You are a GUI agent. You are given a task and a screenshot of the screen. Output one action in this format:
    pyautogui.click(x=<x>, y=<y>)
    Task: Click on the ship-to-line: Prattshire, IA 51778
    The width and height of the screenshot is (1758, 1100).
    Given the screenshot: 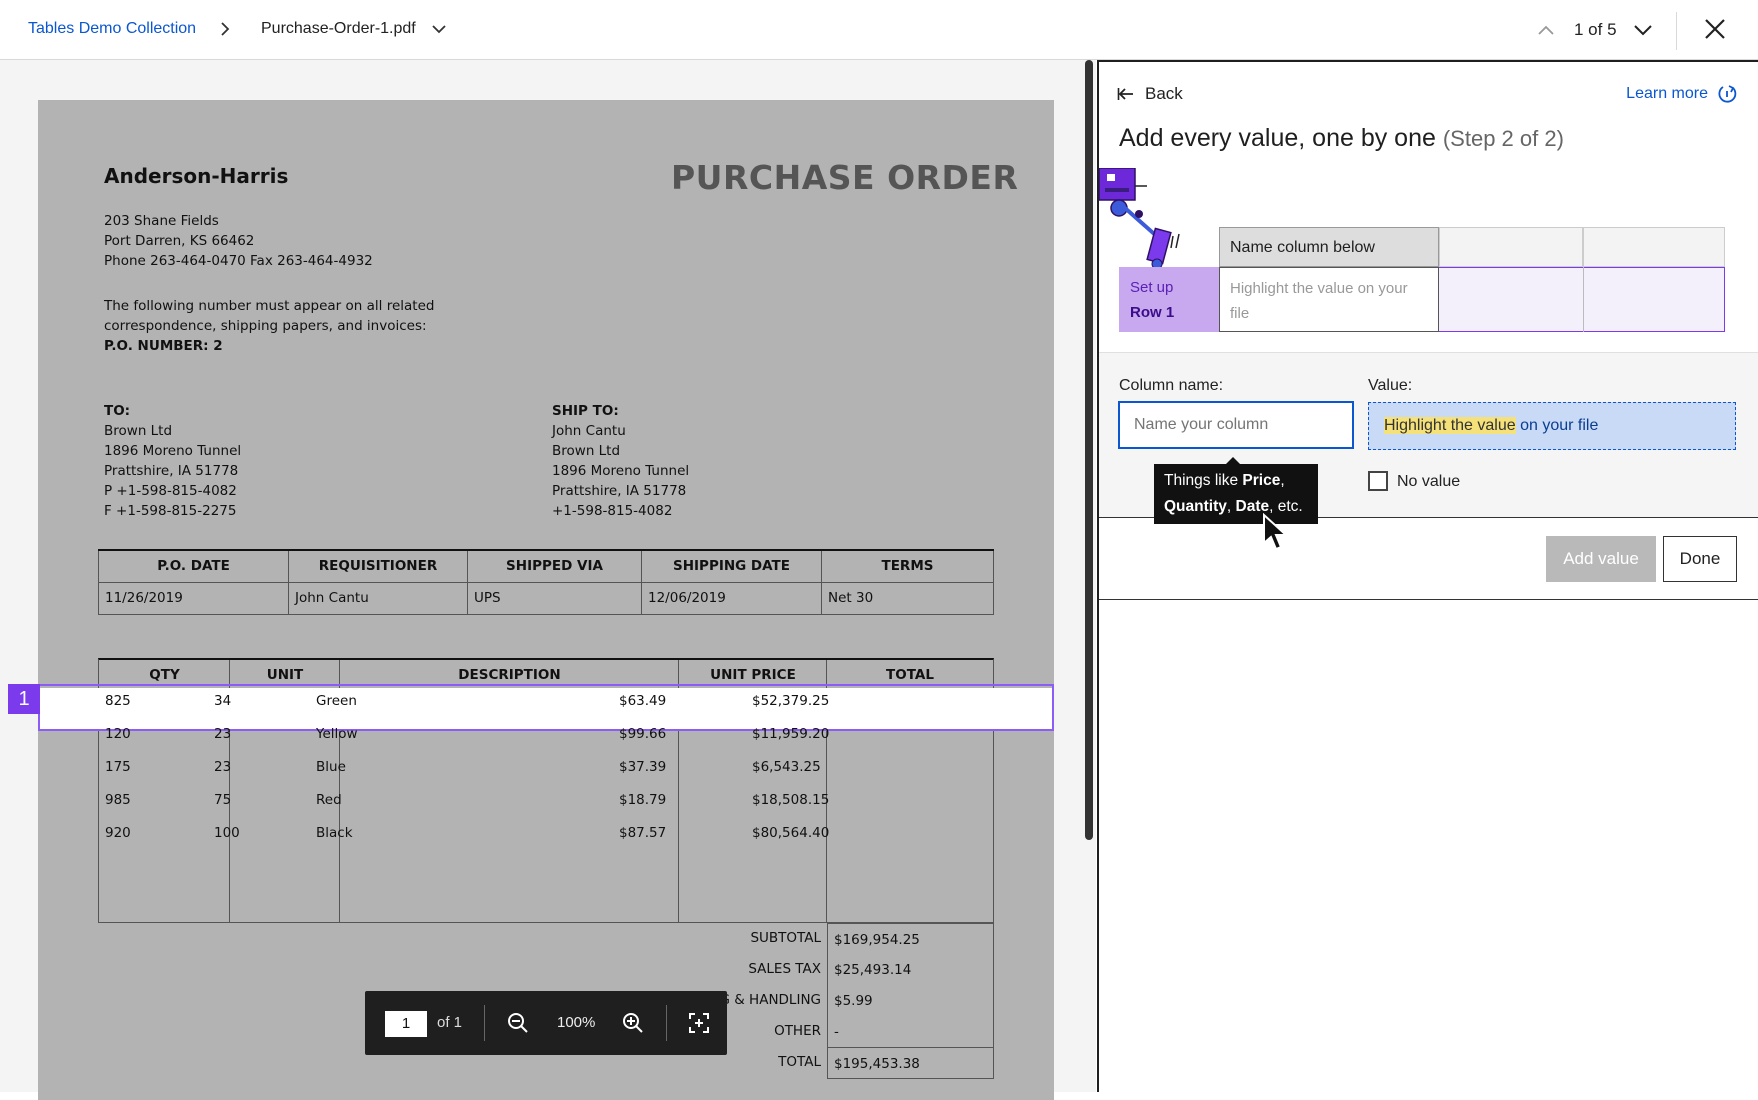 What is the action you would take?
    pyautogui.click(x=619, y=491)
    